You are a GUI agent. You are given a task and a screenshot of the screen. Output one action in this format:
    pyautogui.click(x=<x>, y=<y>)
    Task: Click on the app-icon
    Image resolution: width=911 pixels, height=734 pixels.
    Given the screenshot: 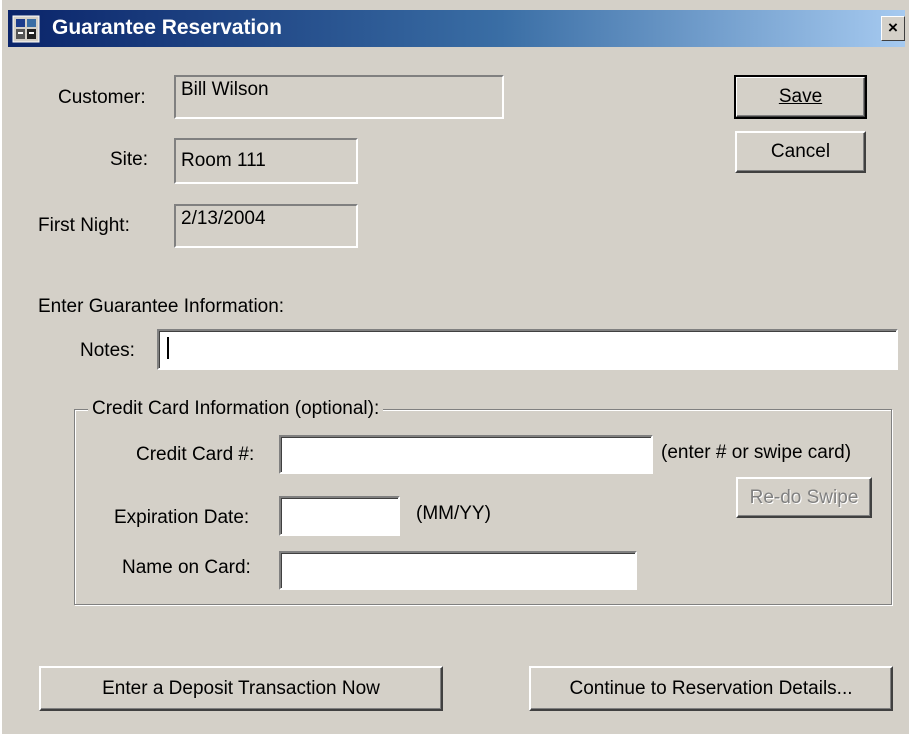 What is the action you would take?
    pyautogui.click(x=26, y=29)
    